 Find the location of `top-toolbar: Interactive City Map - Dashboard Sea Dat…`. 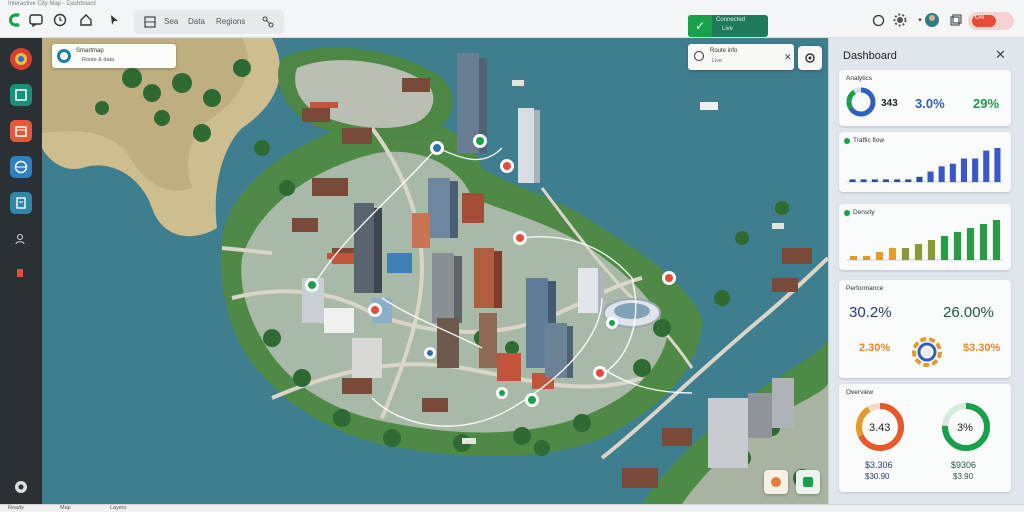

top-toolbar: Interactive City Map - Dashboard Sea Dat… is located at coordinates (512, 19).